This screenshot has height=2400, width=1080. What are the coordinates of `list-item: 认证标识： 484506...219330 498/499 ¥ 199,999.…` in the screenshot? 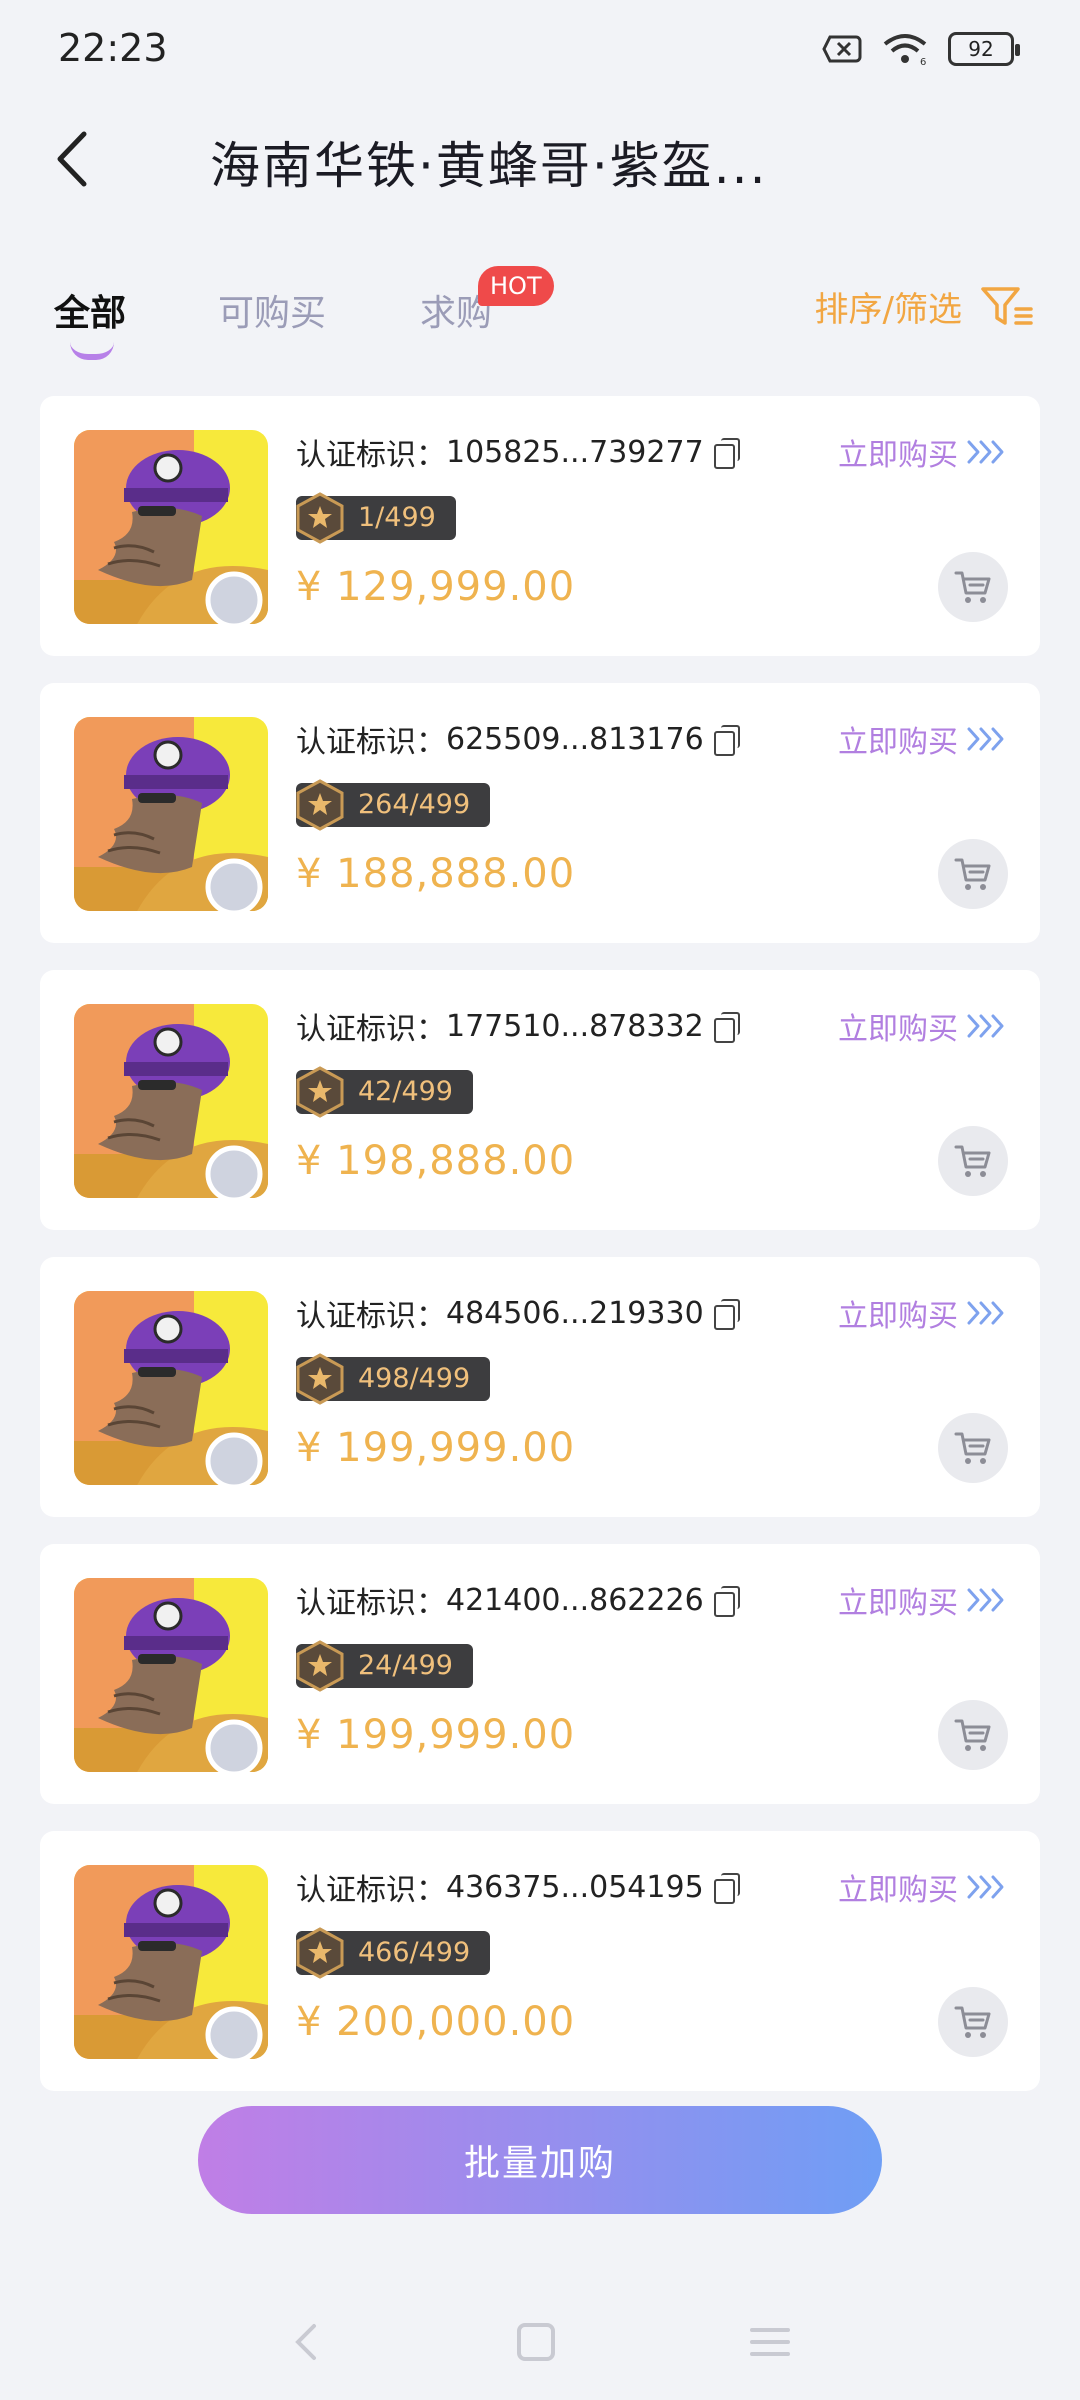 It's located at (540, 1387).